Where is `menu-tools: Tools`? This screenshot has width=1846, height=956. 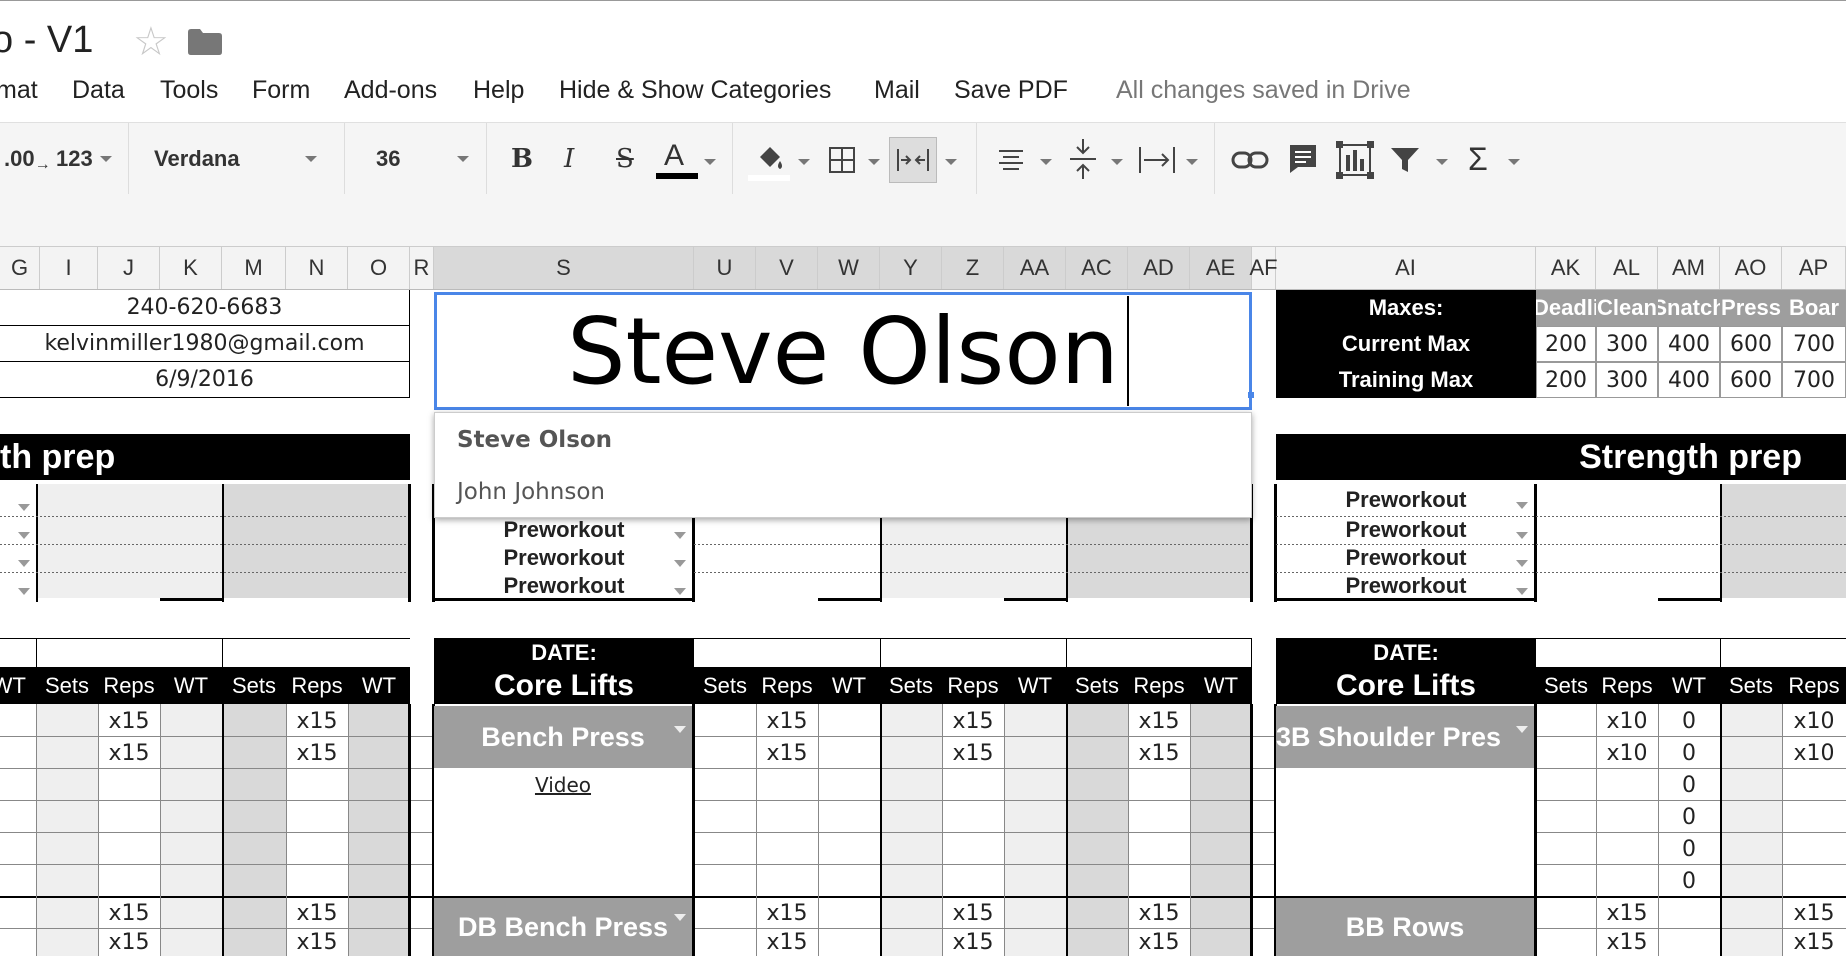 menu-tools: Tools is located at coordinates (189, 90).